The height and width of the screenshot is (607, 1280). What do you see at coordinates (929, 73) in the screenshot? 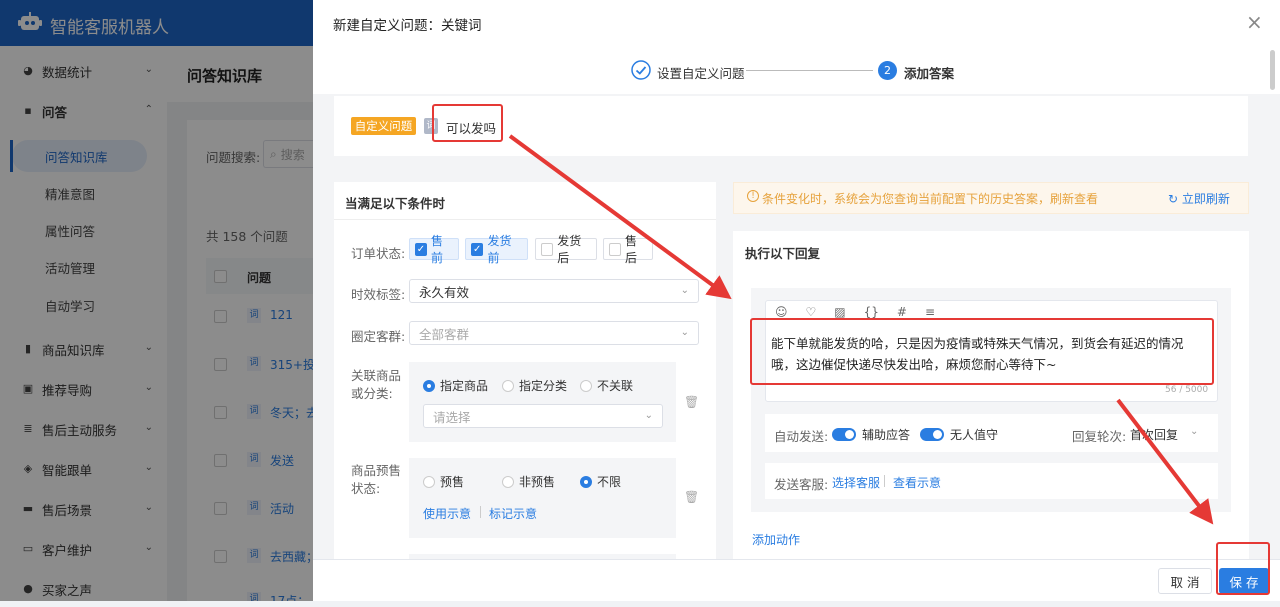
I see `step-2-label: 添加答案` at bounding box center [929, 73].